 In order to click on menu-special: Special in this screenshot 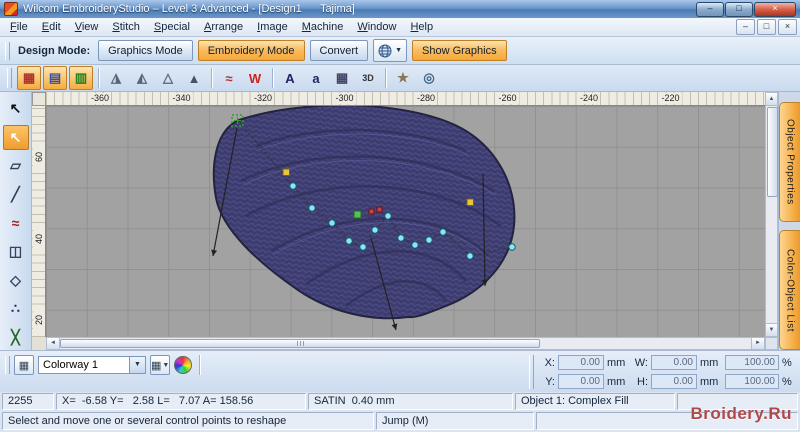, I will do `click(172, 27)`.